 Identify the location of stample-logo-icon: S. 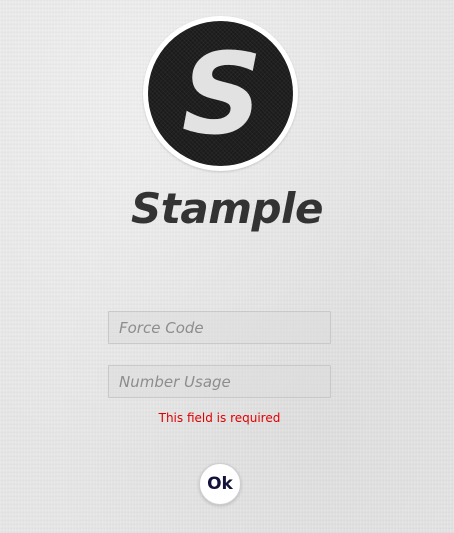
(222, 95).